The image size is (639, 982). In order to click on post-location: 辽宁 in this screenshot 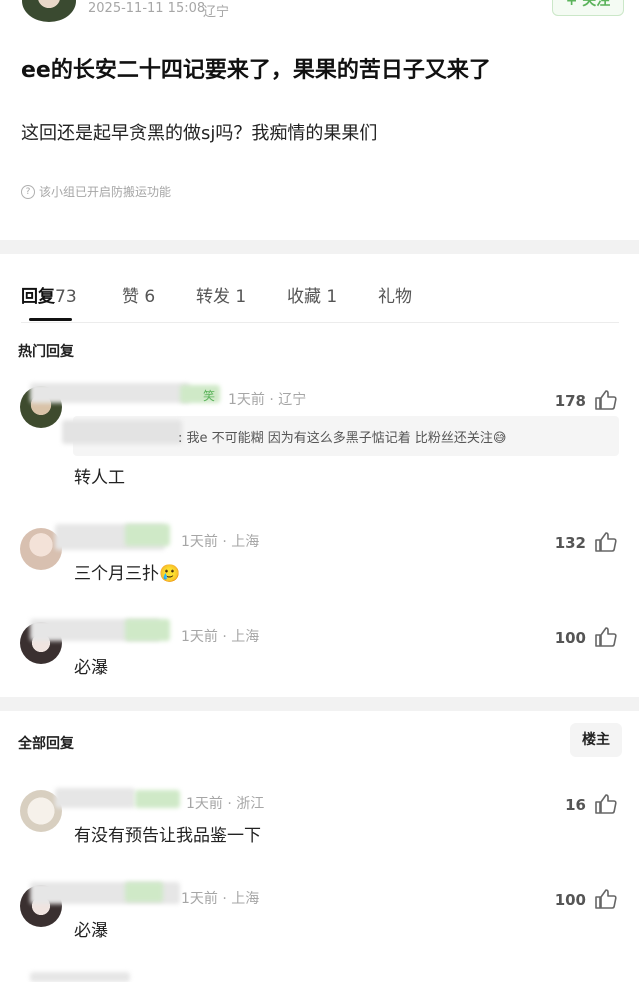, I will do `click(216, 12)`.